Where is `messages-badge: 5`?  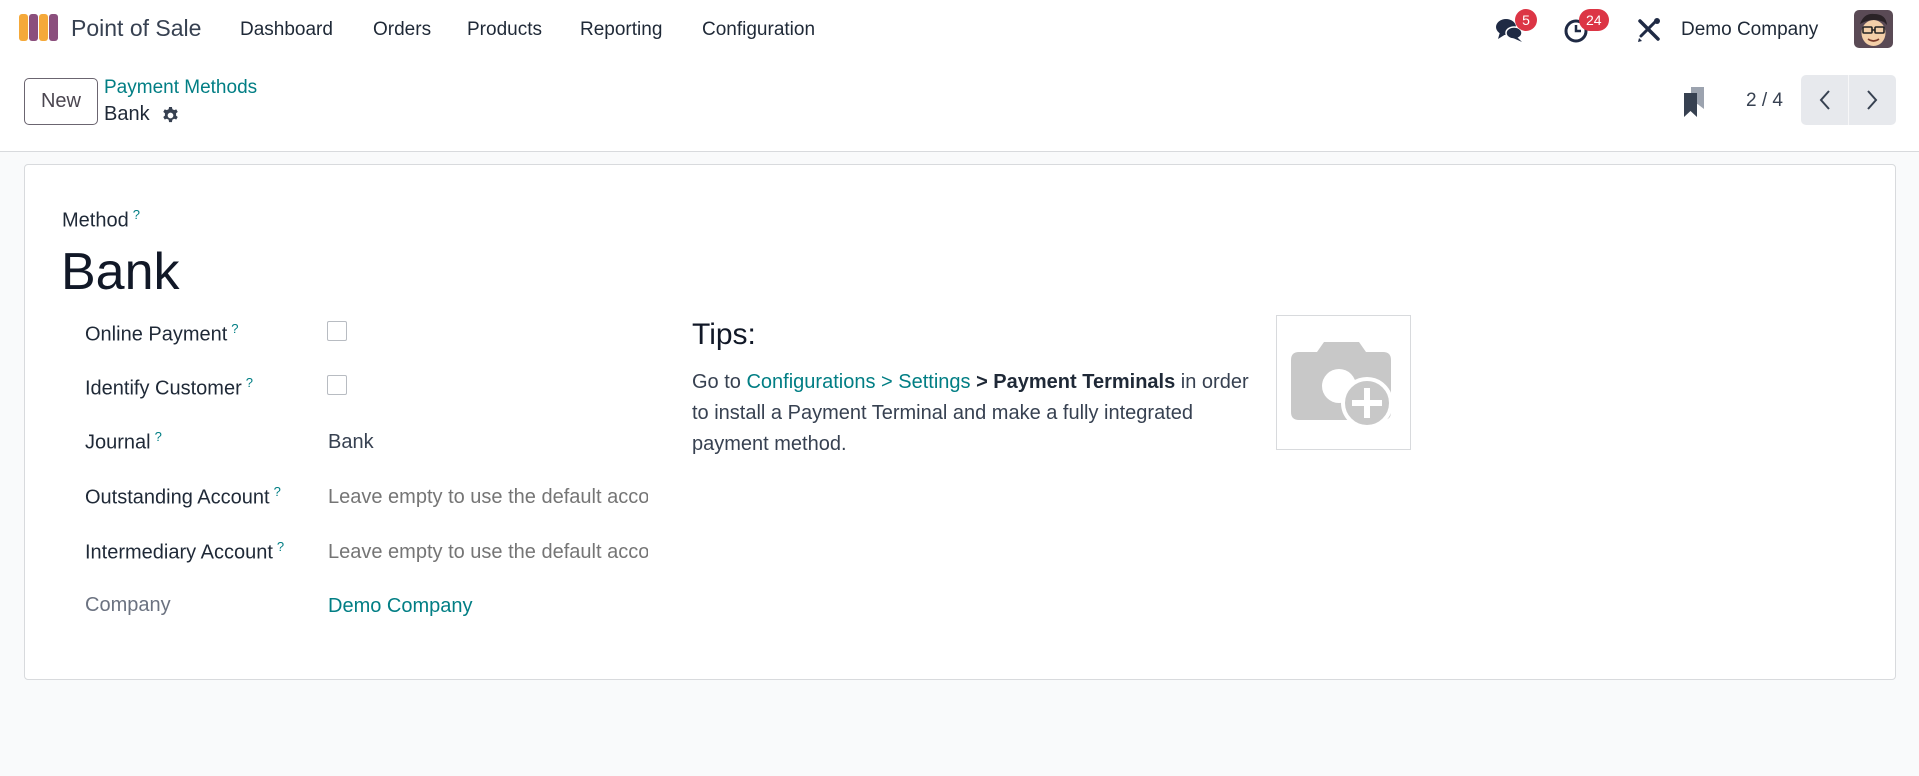 messages-badge: 5 is located at coordinates (1526, 20).